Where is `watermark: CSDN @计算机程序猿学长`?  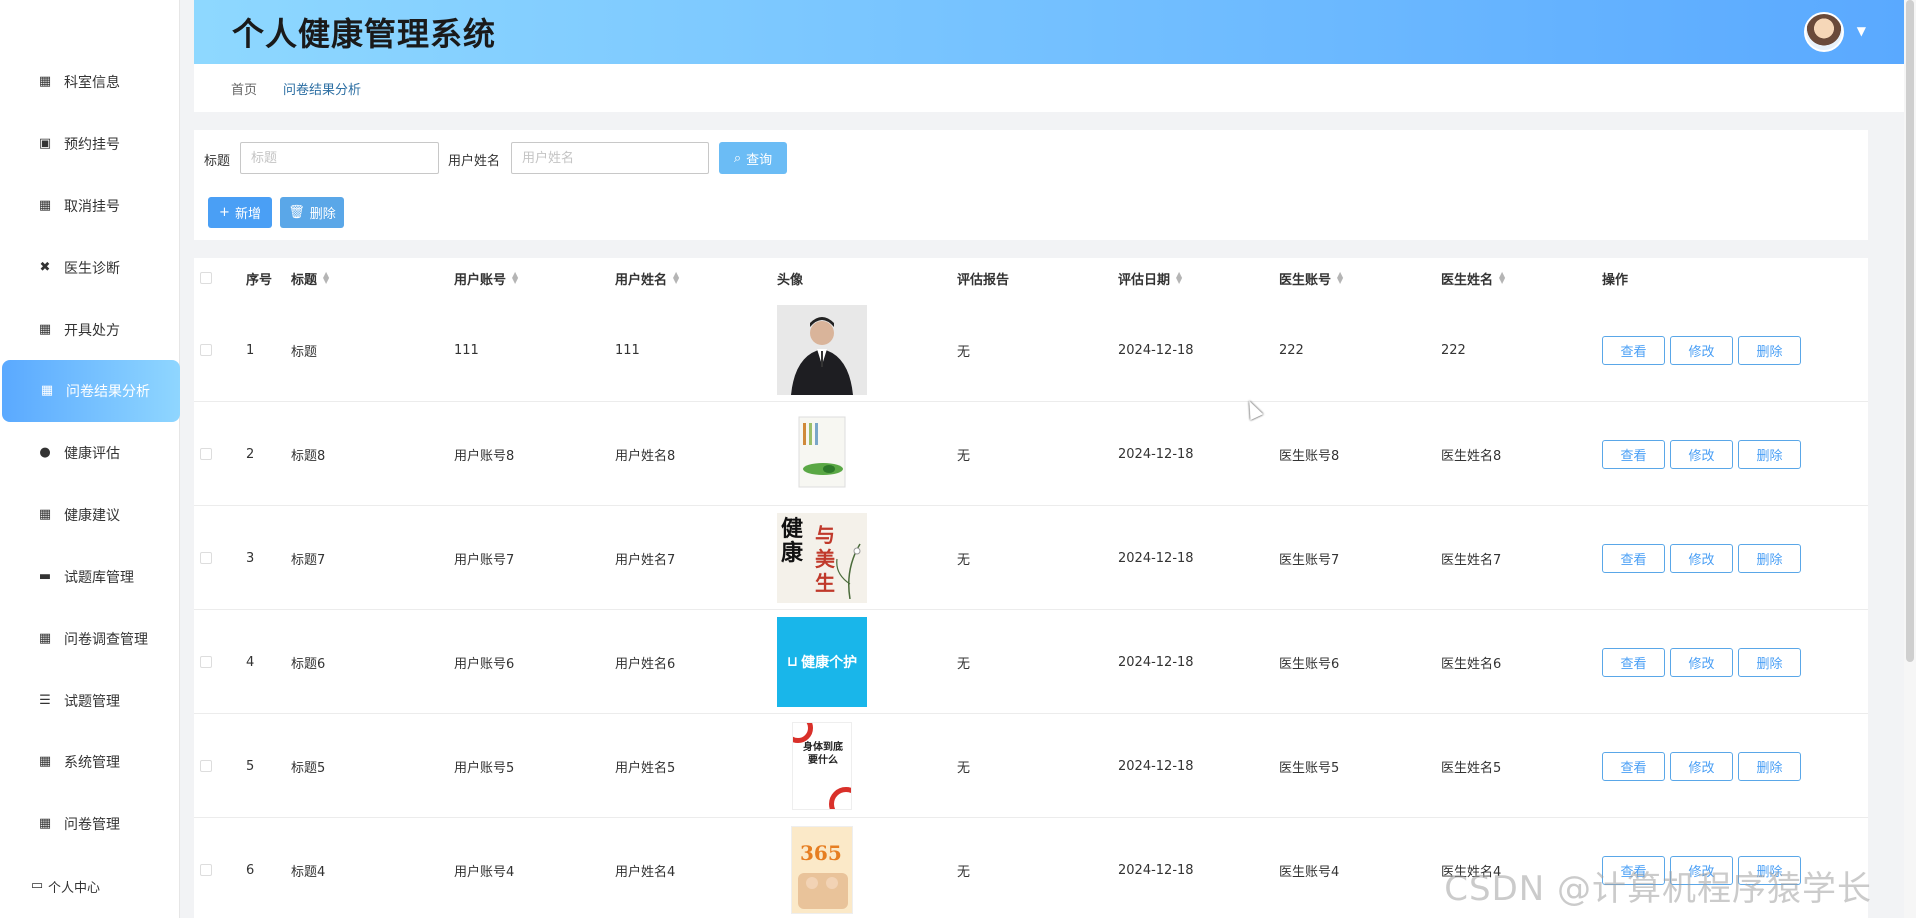
watermark: CSDN @计算机程序猿学长 is located at coordinates (1658, 889).